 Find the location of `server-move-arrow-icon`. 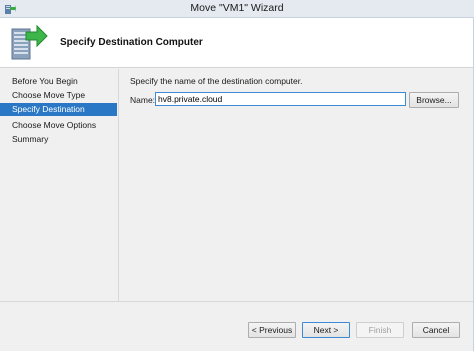

server-move-arrow-icon is located at coordinates (29, 42).